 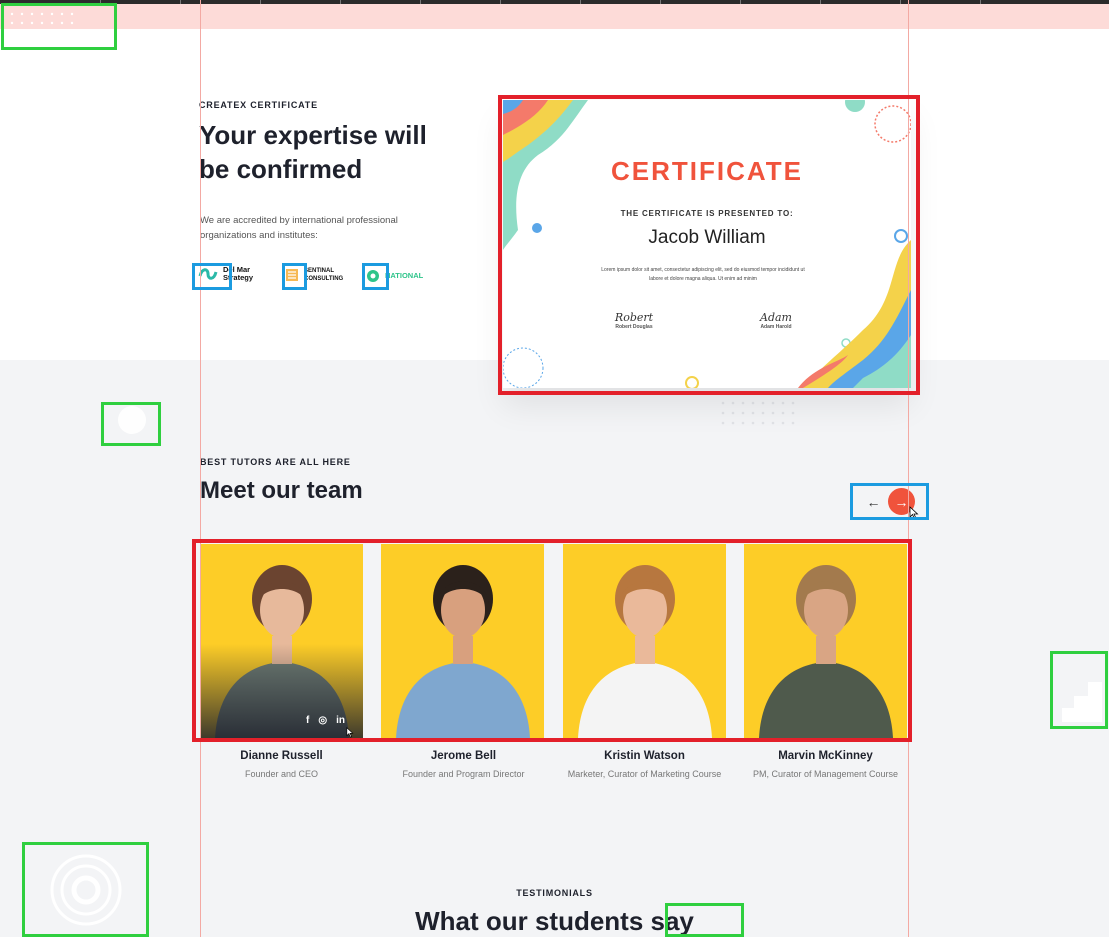 I want to click on partner-logo-line2: CONSULTING, so click(x=324, y=279).